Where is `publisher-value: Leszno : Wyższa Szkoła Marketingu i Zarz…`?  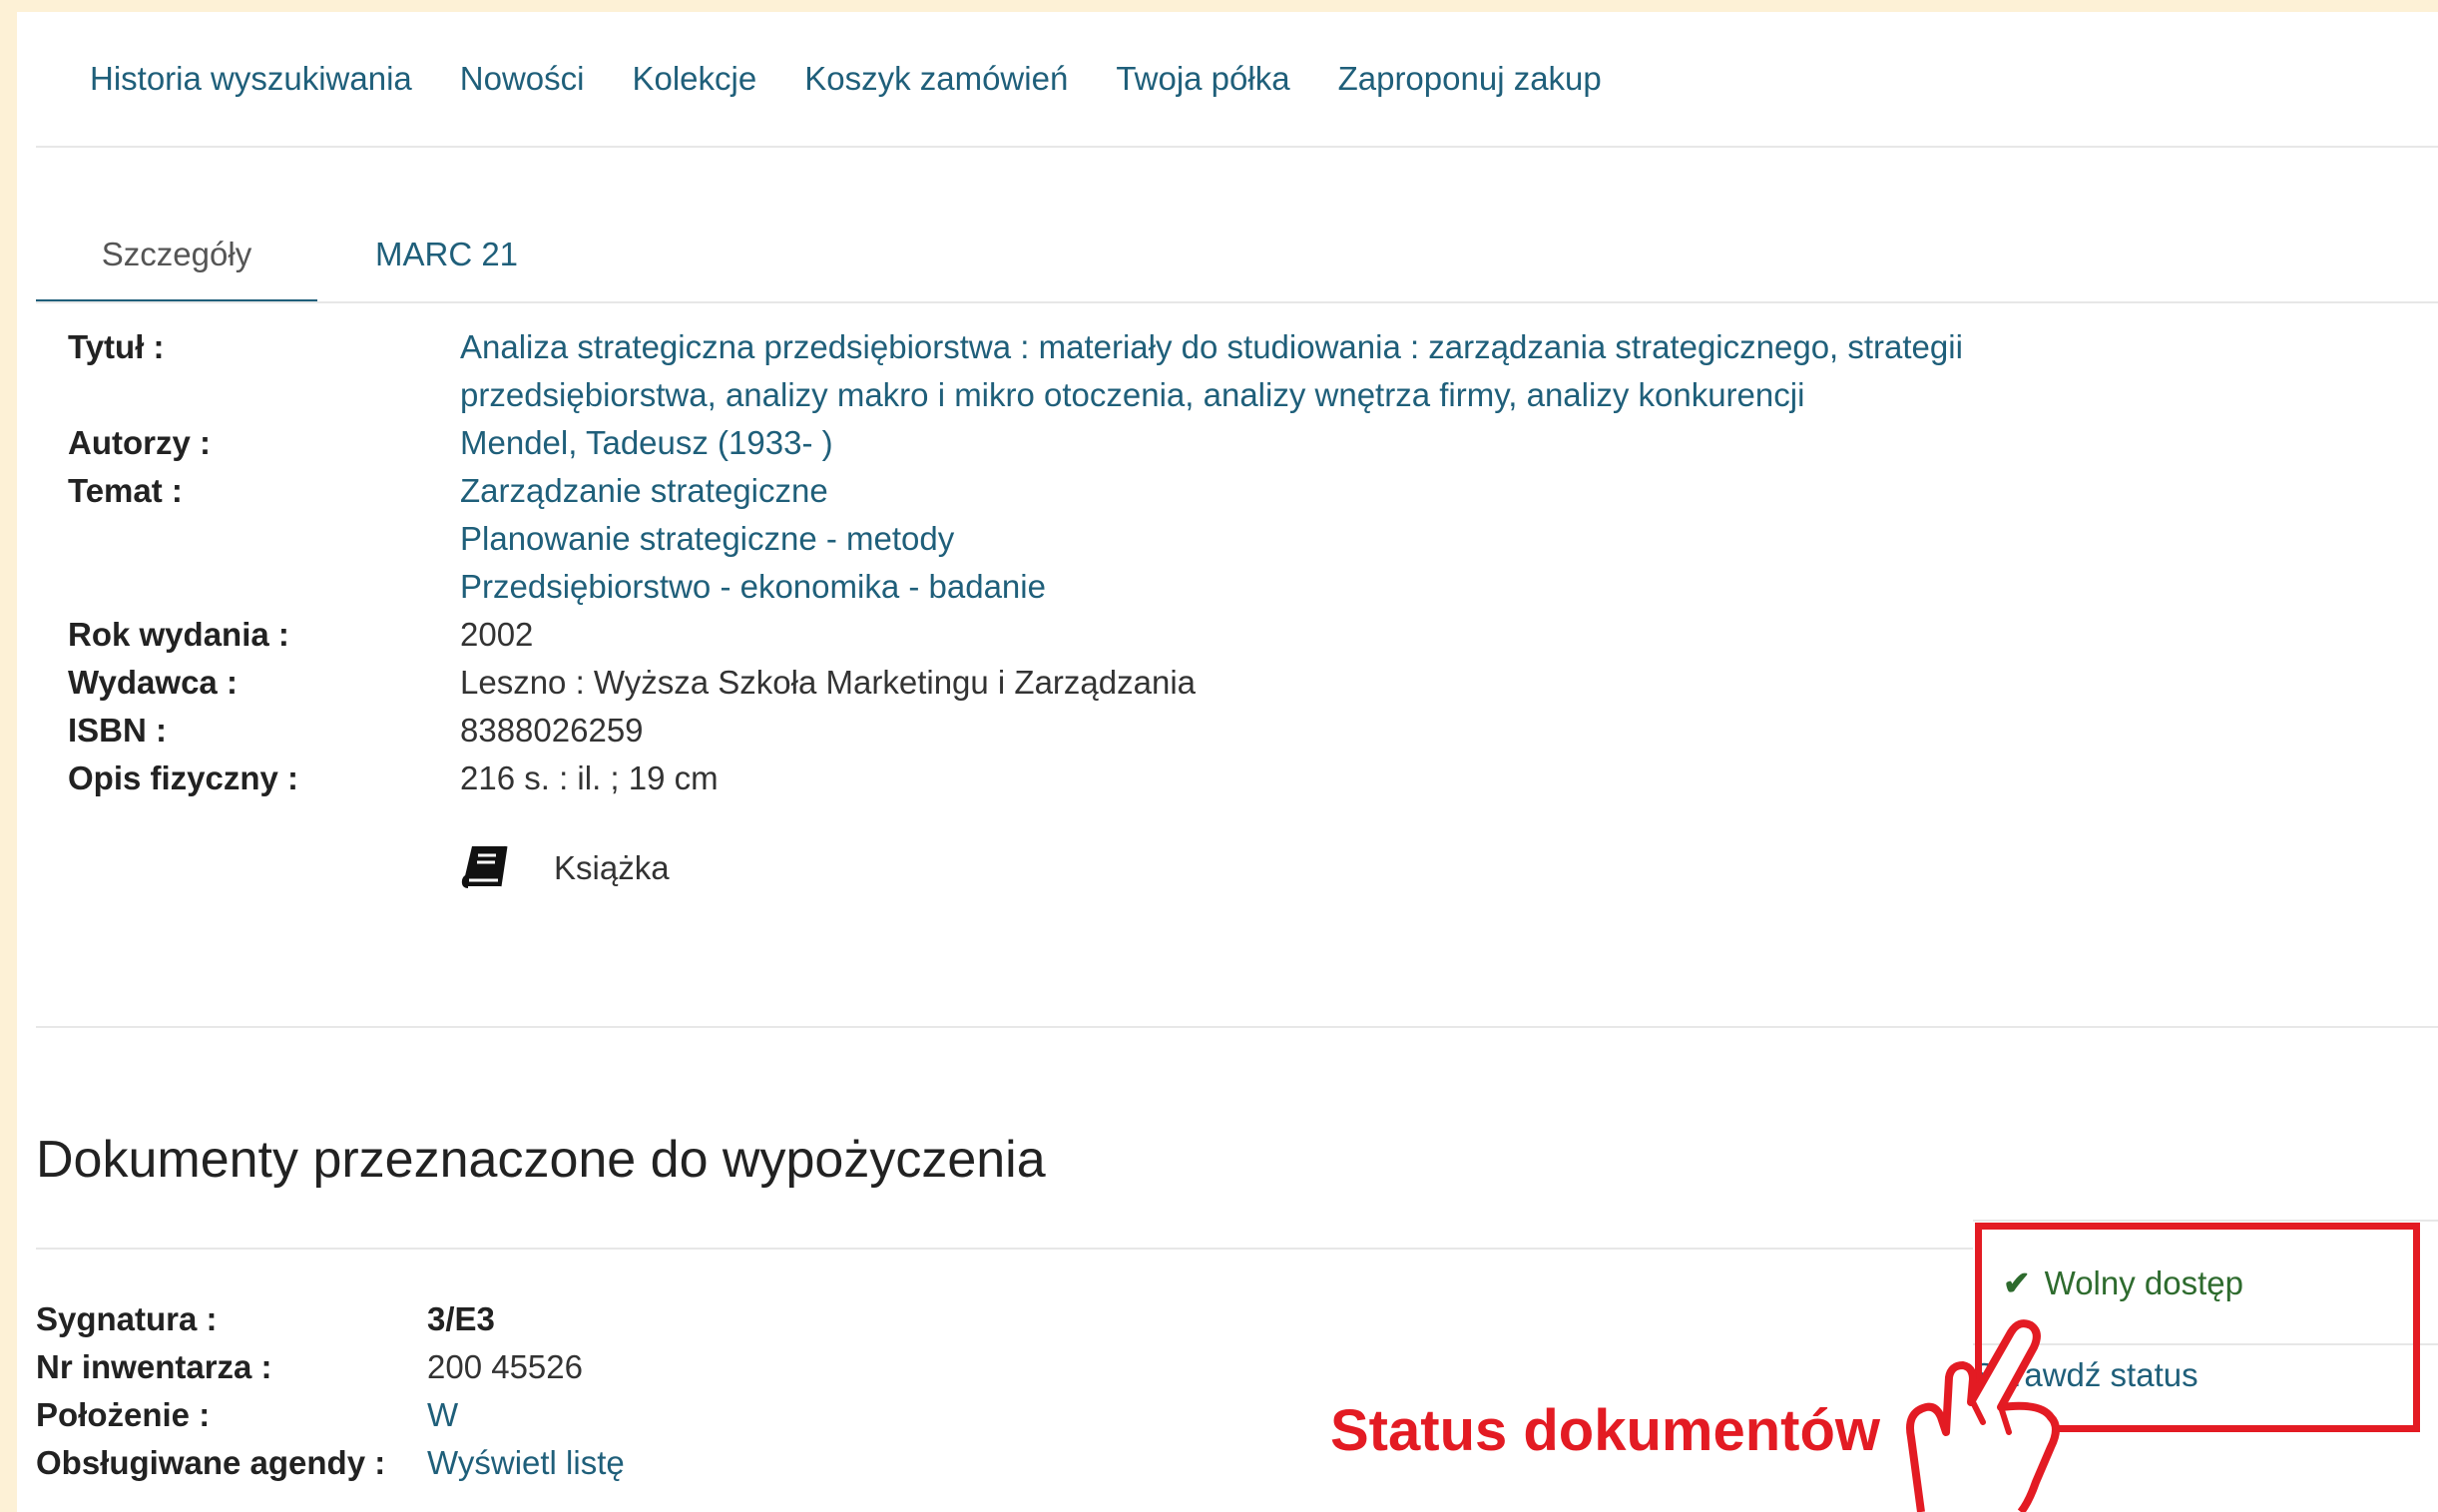 publisher-value: Leszno : Wyższa Szkoła Marketingu i Zarz… is located at coordinates (828, 682).